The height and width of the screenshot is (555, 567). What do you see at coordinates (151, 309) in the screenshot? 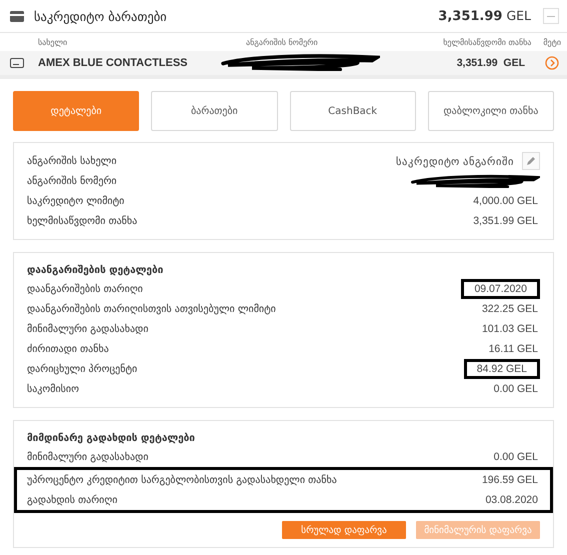
I see `row-label: დაანგარიშების თარიღისთვის ათვისებული ლიმიტი` at bounding box center [151, 309].